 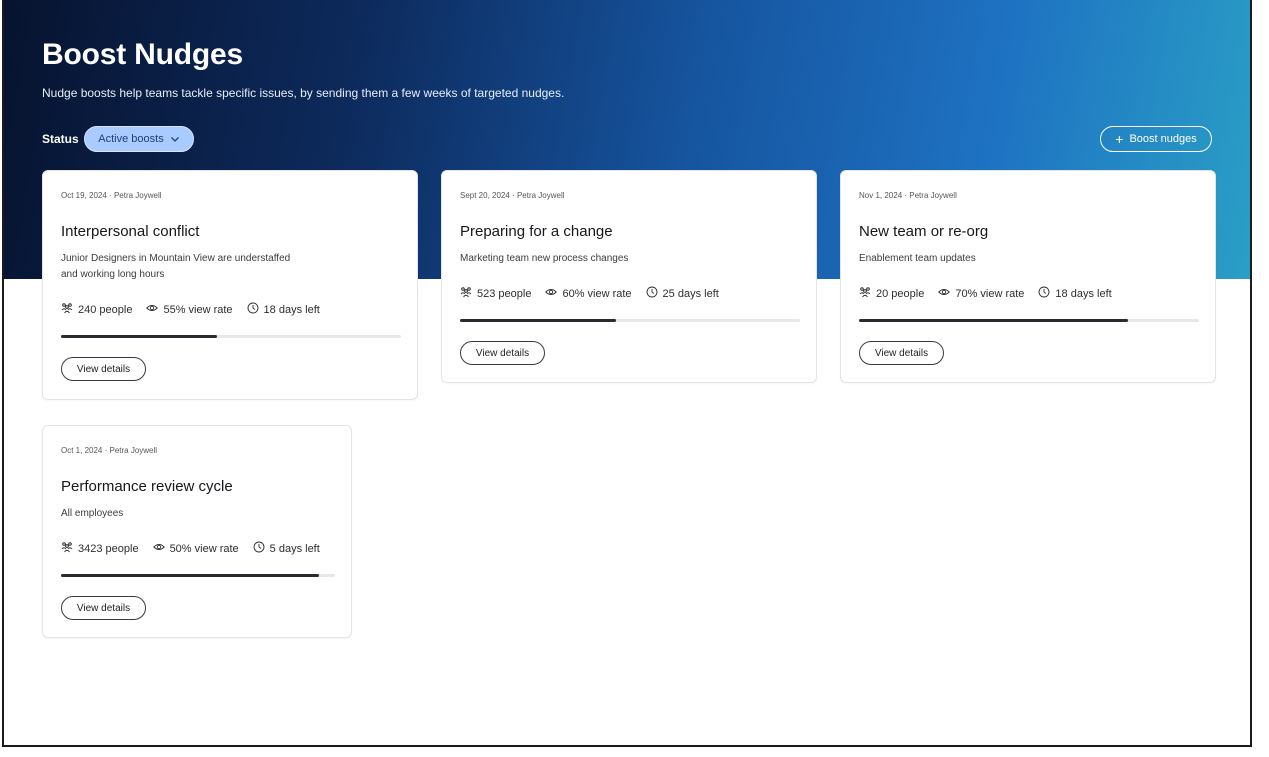 What do you see at coordinates (485, 195) in the screenshot?
I see `card-date: Sept 20, 2024` at bounding box center [485, 195].